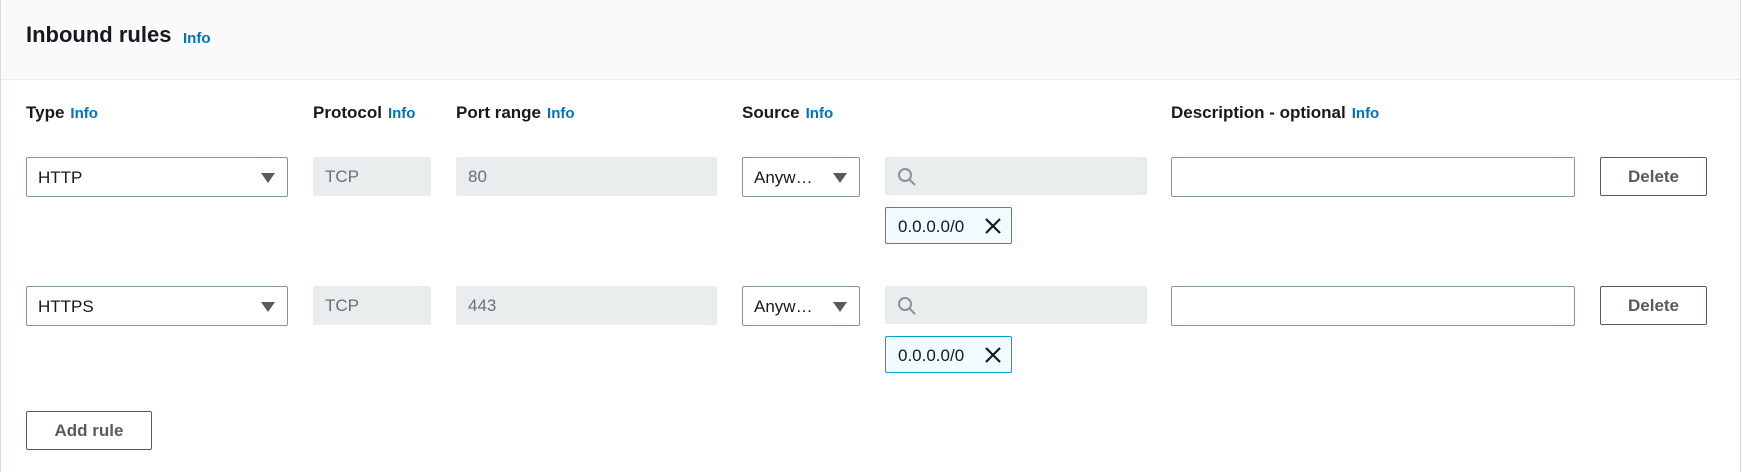  I want to click on column-label-source: Source, so click(771, 112).